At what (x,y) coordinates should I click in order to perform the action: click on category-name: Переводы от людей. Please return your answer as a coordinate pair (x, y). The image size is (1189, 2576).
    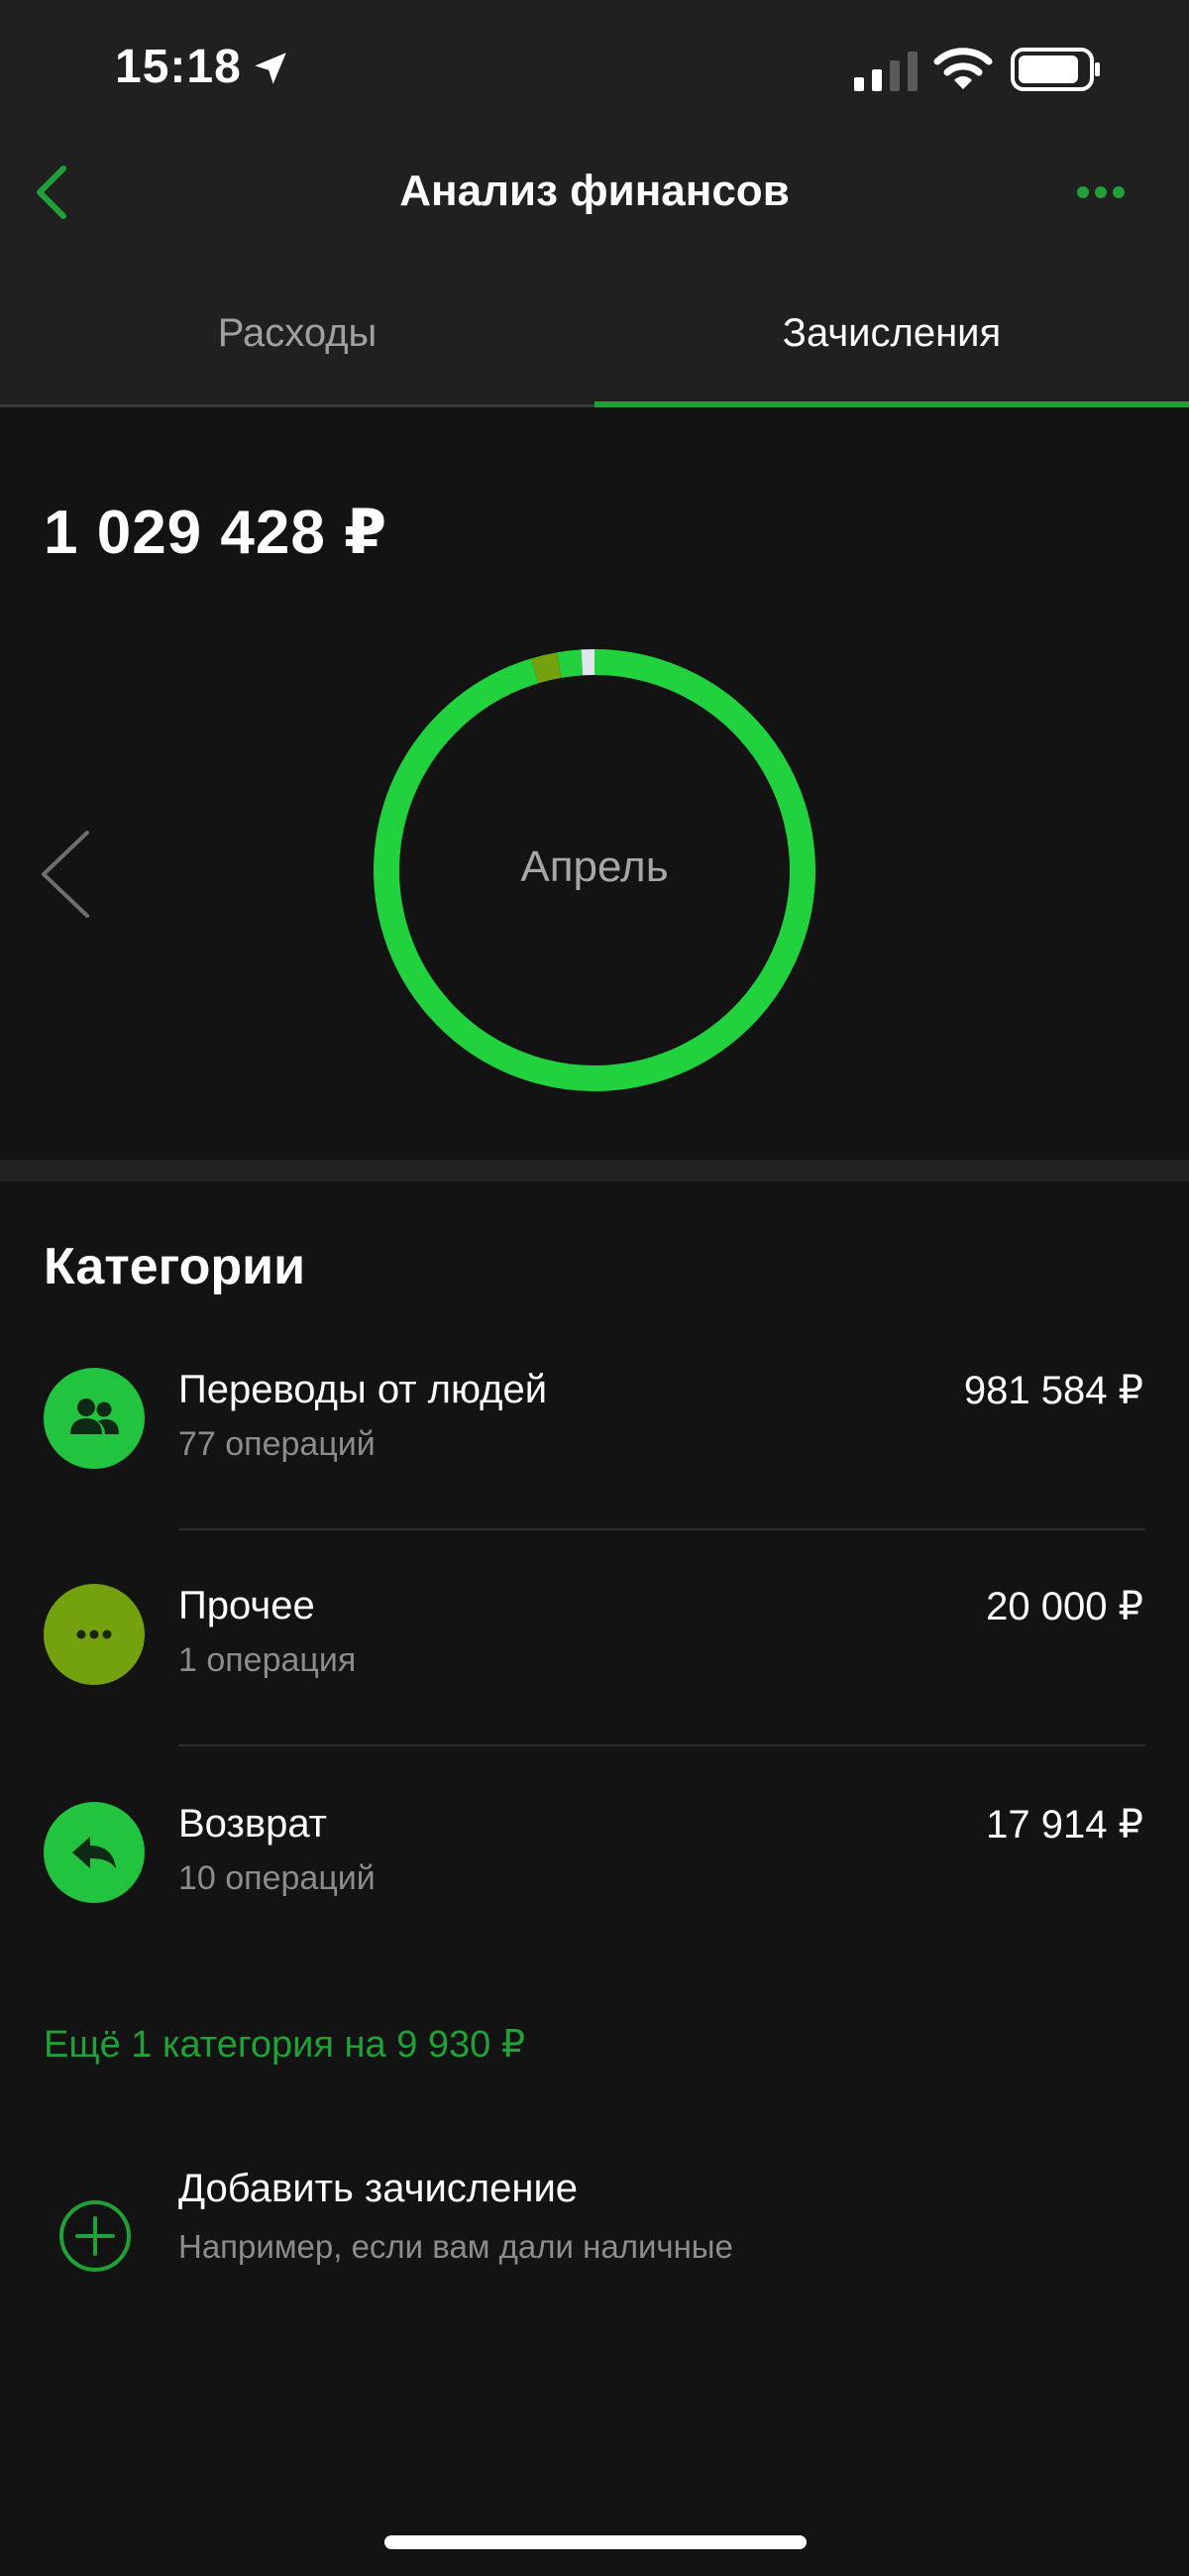
    Looking at the image, I should click on (363, 1389).